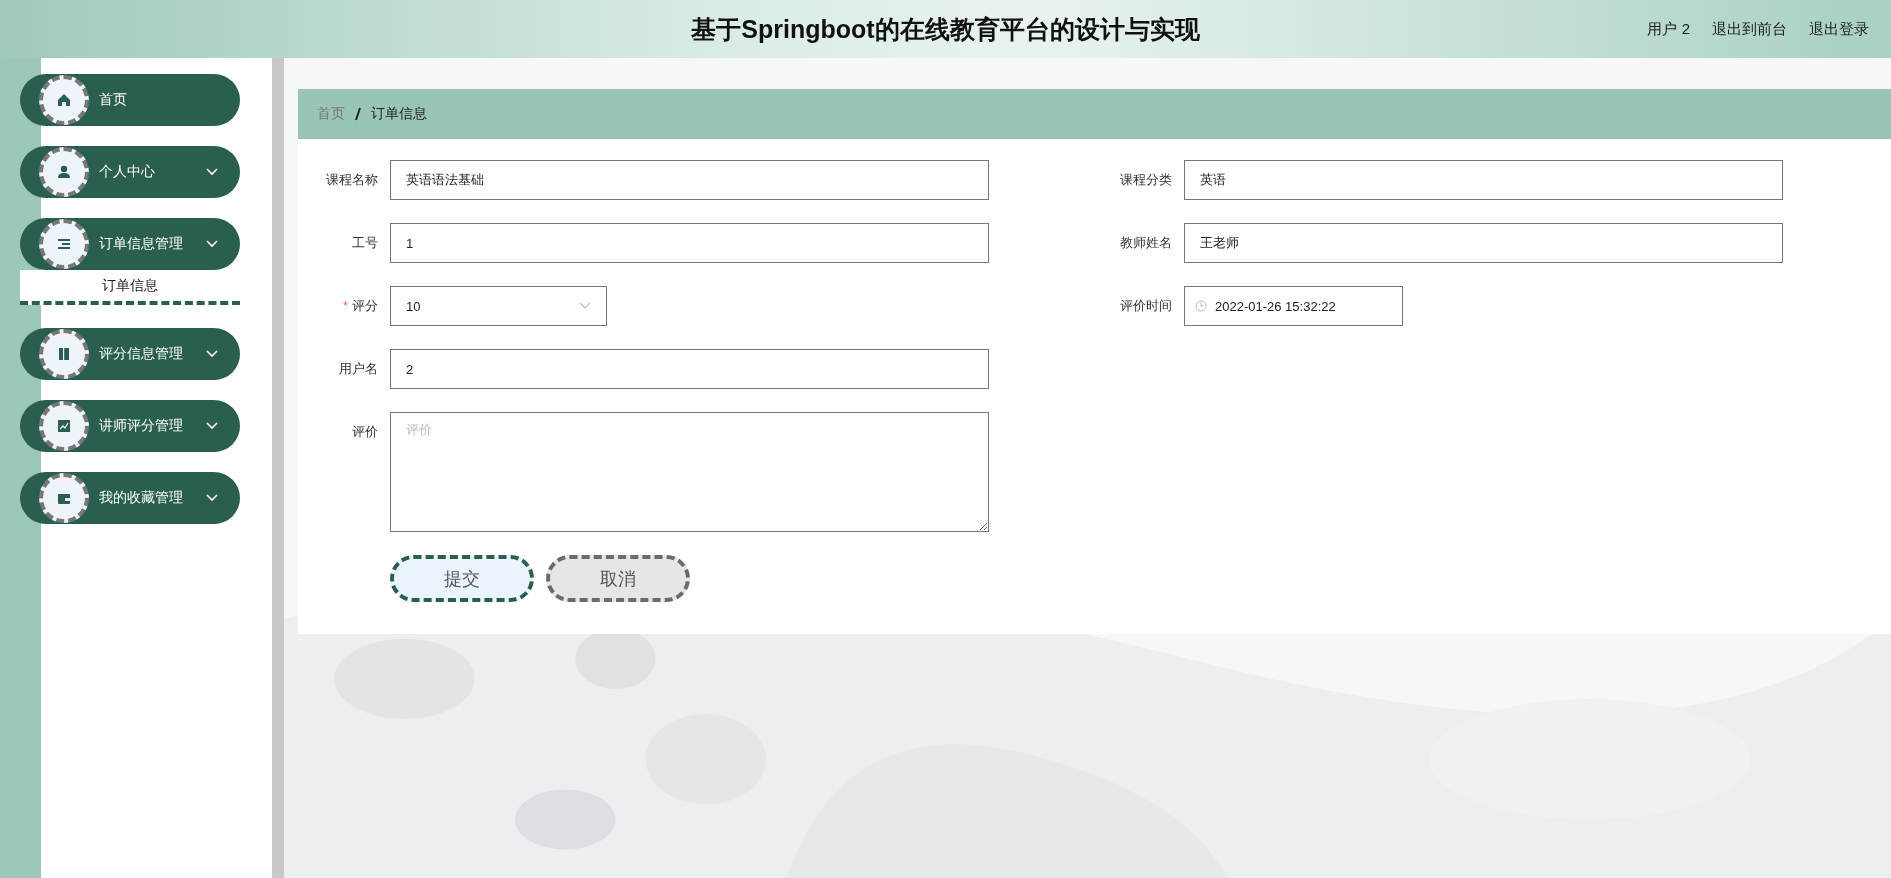  Describe the element at coordinates (113, 100) in the screenshot. I see `menu-label: 首页` at that location.